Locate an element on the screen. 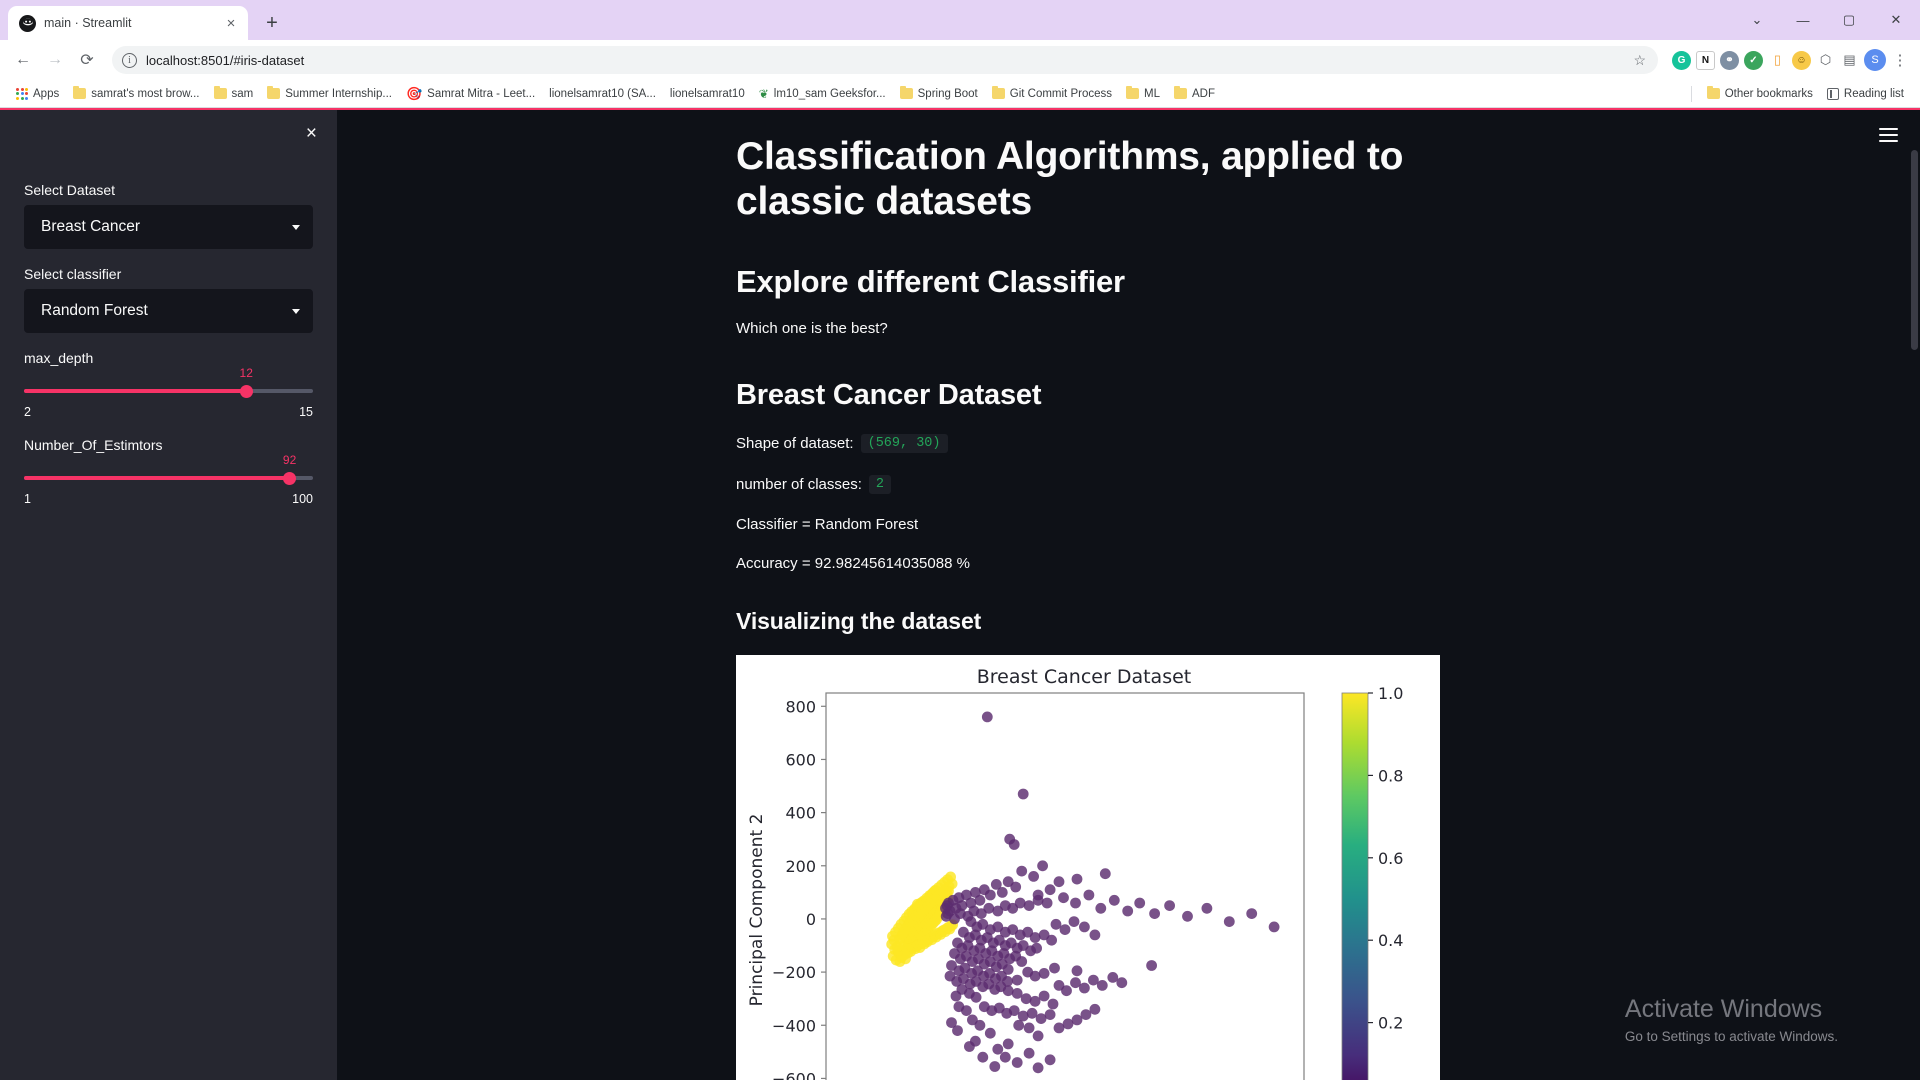 This screenshot has width=1920, height=1080. classifier-text: Classifier = Random Forest is located at coordinates (827, 524).